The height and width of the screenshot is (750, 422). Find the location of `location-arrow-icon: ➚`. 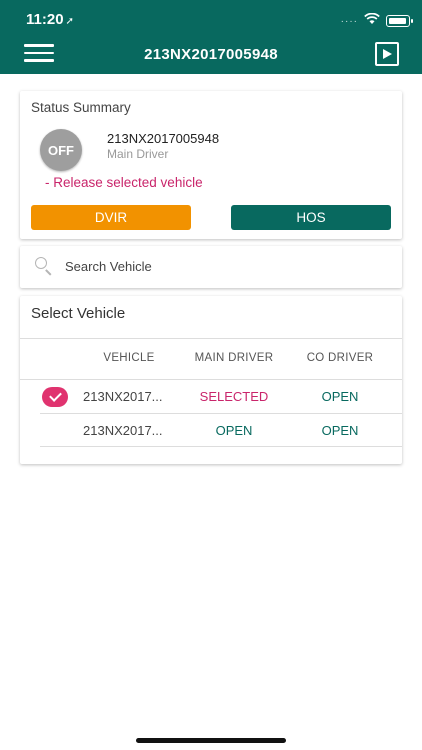

location-arrow-icon: ➚ is located at coordinates (69, 21).